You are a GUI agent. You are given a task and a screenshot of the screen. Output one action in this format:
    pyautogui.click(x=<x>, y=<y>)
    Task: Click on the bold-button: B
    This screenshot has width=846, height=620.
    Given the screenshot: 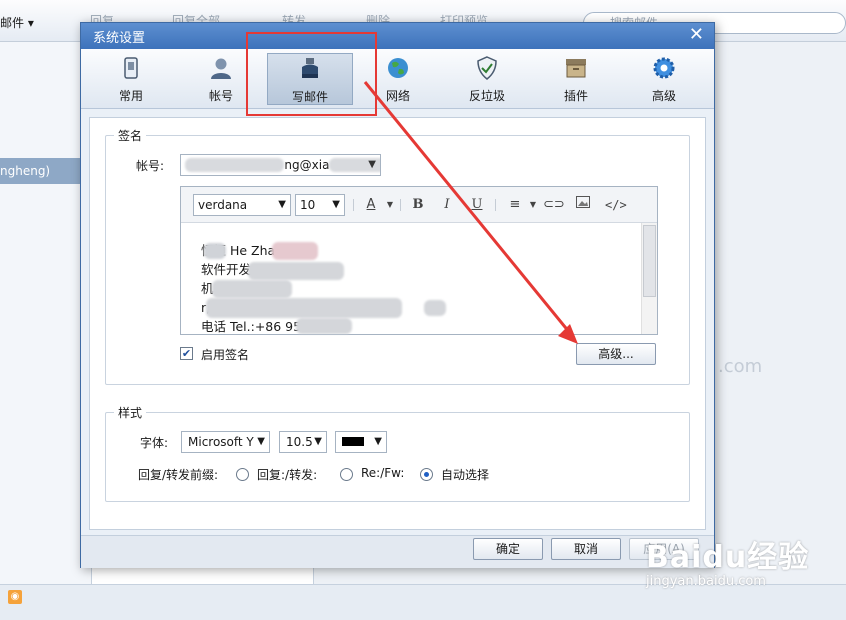 What is the action you would take?
    pyautogui.click(x=418, y=205)
    